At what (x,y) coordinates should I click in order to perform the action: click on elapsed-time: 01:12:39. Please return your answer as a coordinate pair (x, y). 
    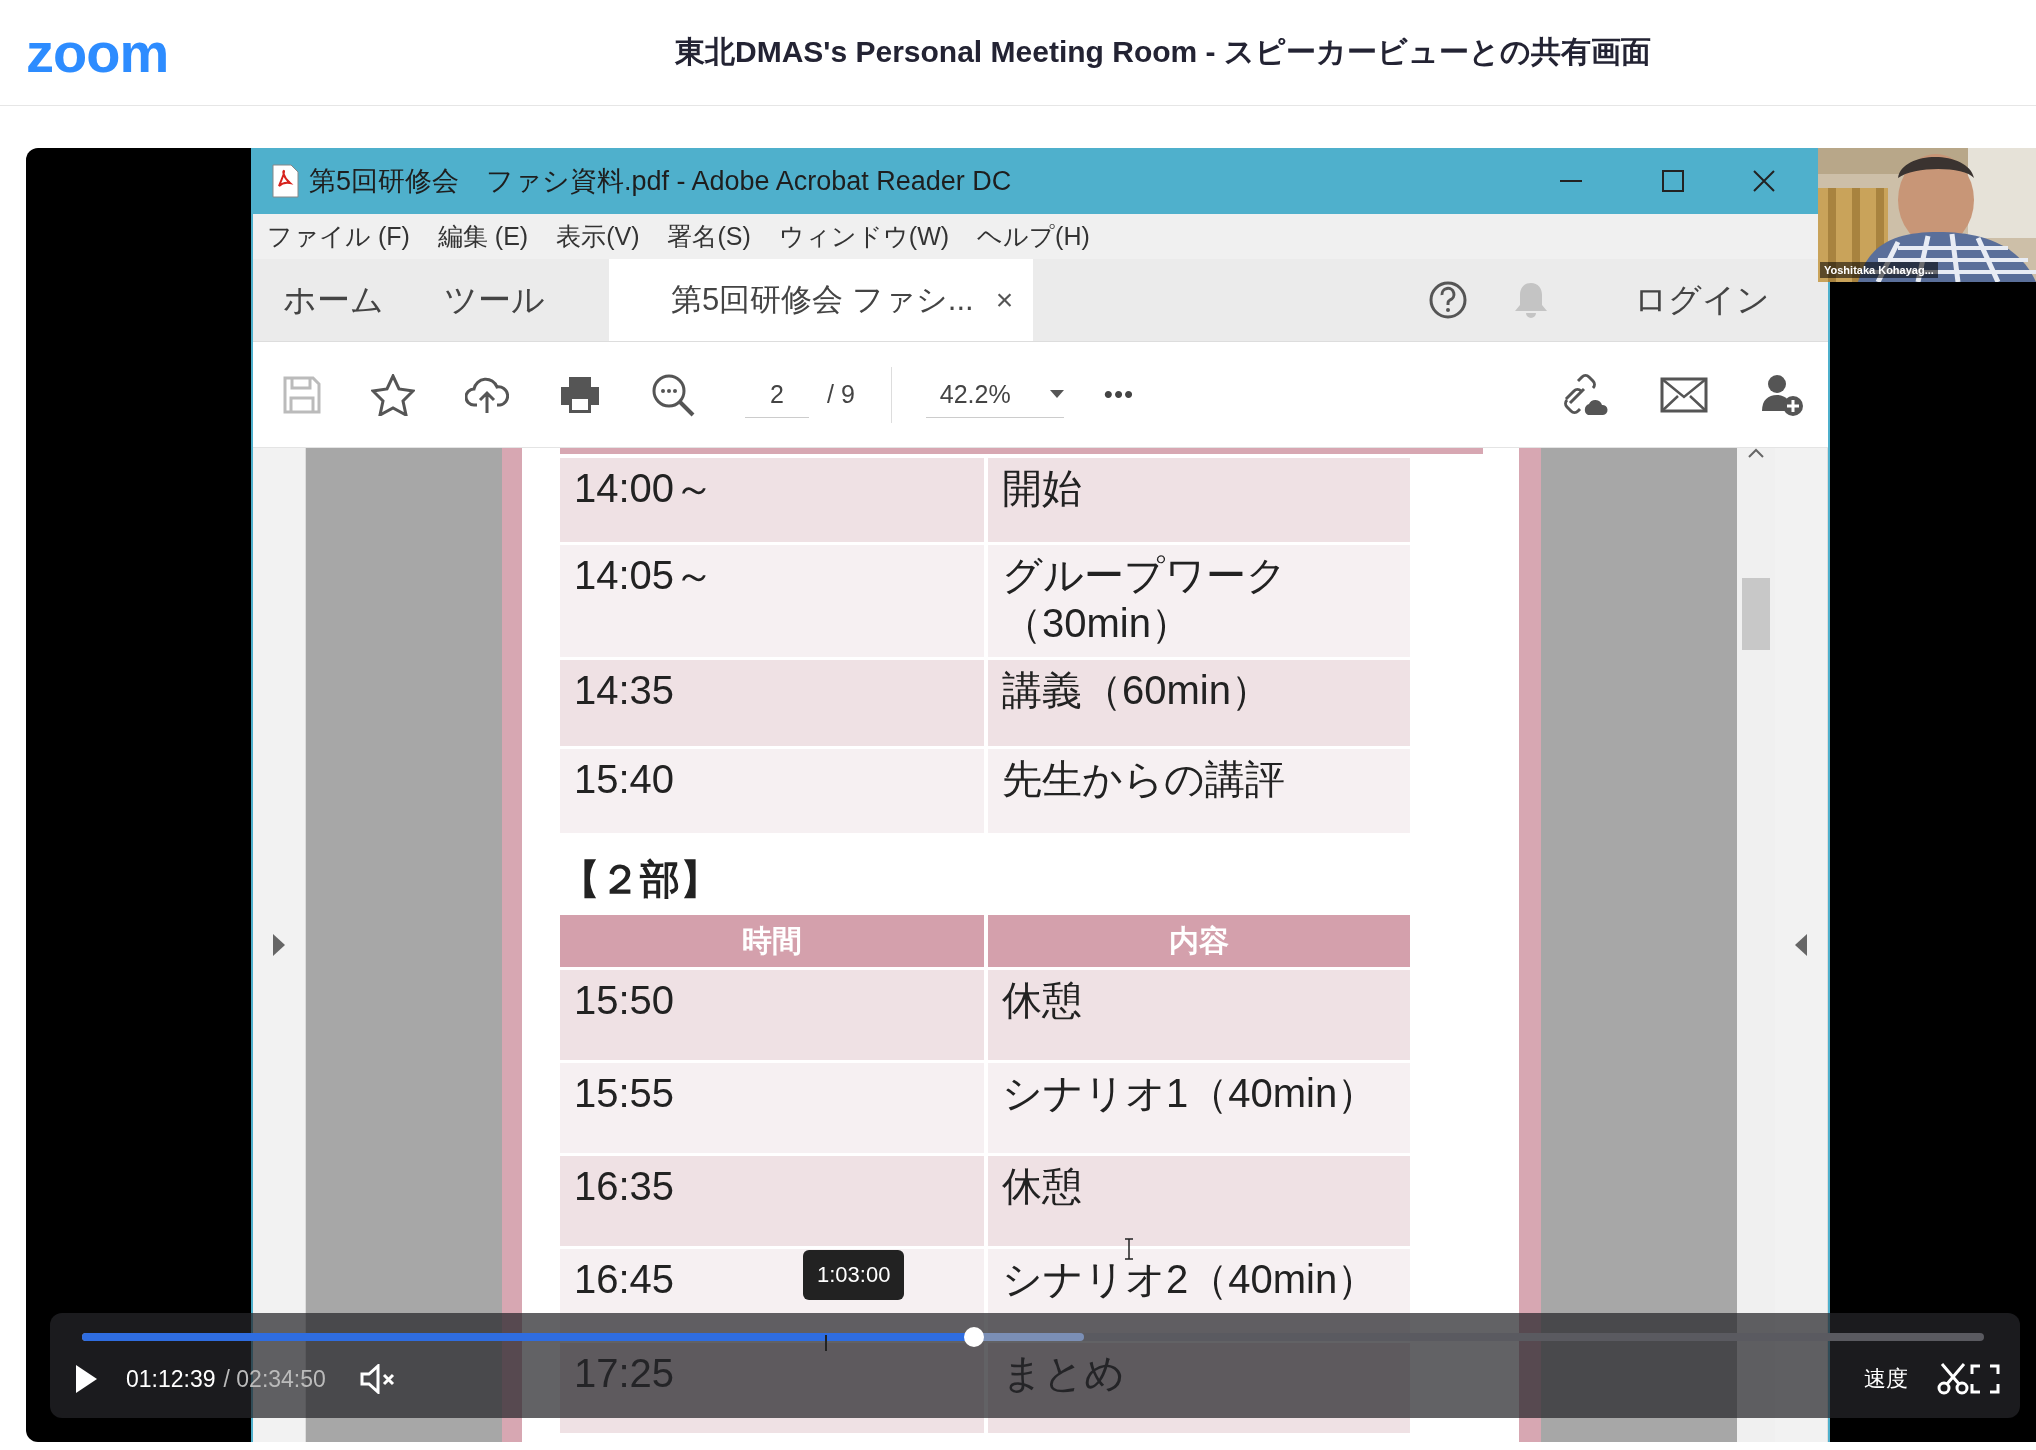
    Looking at the image, I should click on (171, 1379).